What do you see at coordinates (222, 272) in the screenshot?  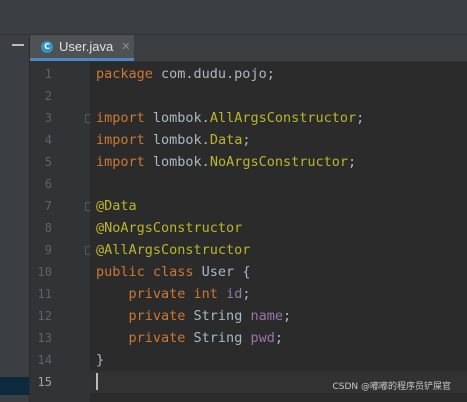 I see `code-token: User {` at bounding box center [222, 272].